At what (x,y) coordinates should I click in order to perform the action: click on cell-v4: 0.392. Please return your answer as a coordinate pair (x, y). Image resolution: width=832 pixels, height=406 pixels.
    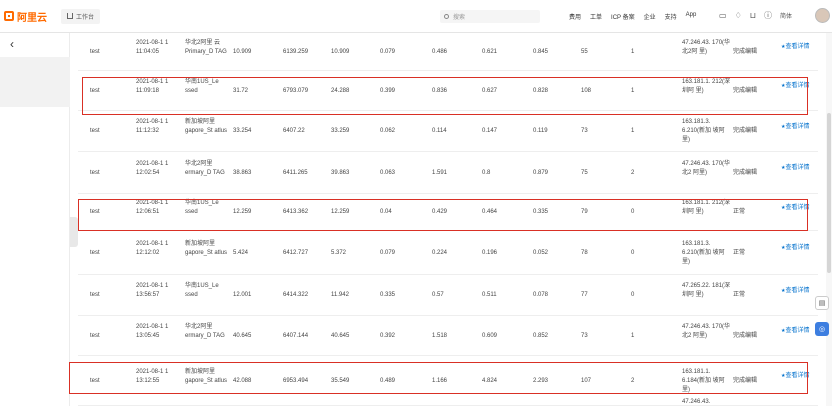
    Looking at the image, I should click on (388, 335).